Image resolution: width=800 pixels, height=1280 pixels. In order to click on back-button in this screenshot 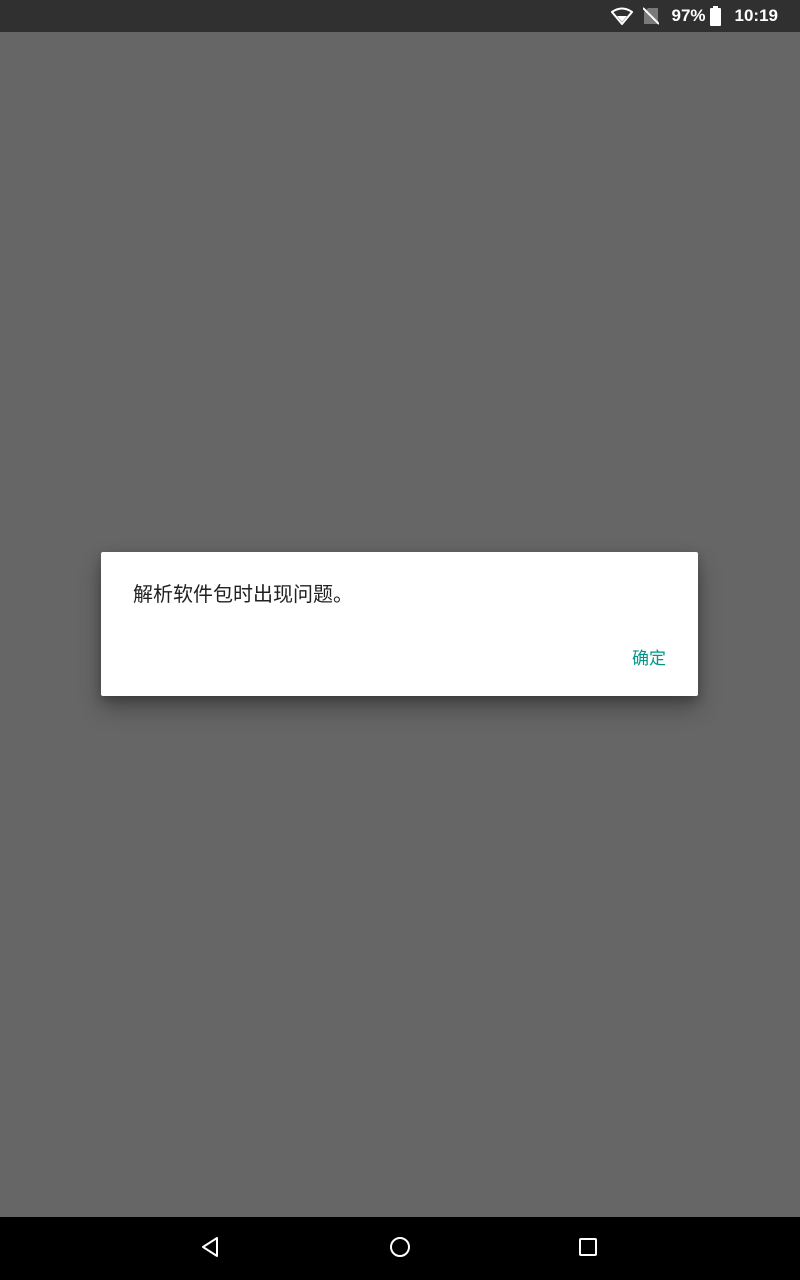, I will do `click(210, 1248)`.